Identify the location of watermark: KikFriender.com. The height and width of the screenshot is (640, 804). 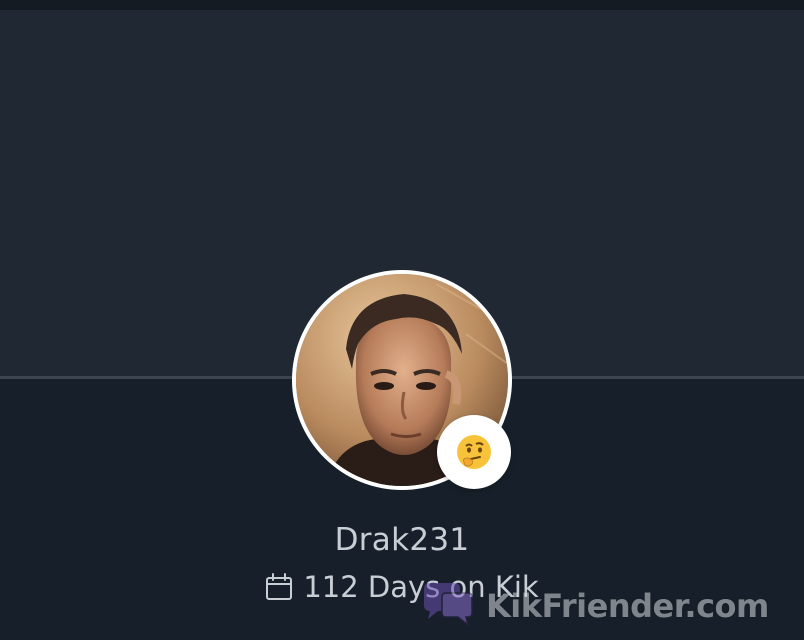
(594, 606).